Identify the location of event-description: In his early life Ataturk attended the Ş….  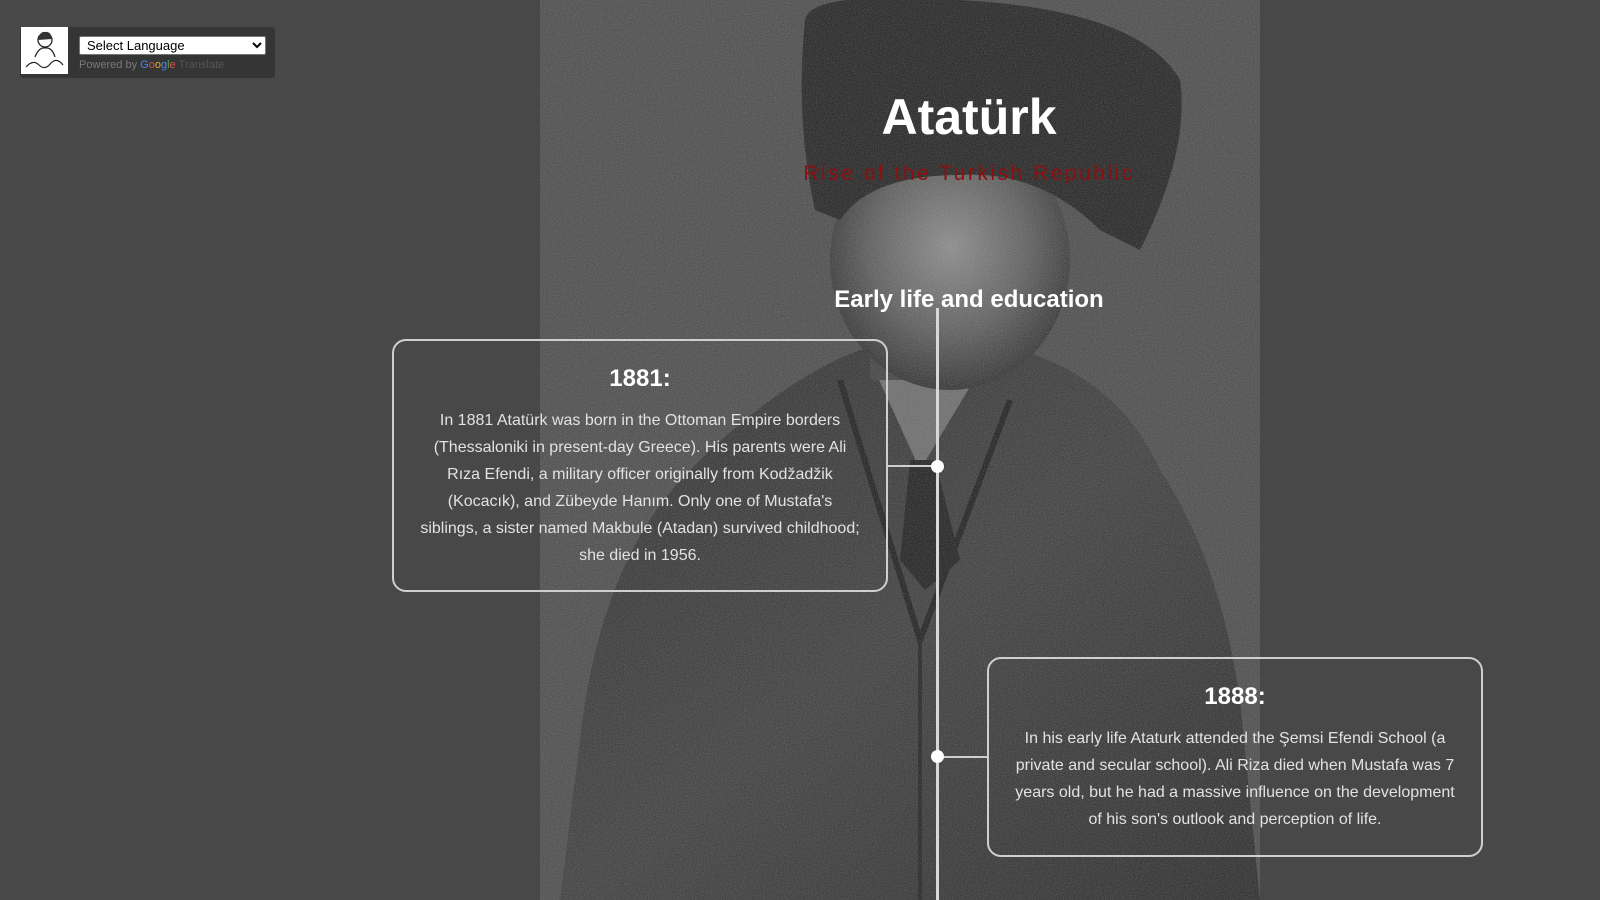
(1235, 779).